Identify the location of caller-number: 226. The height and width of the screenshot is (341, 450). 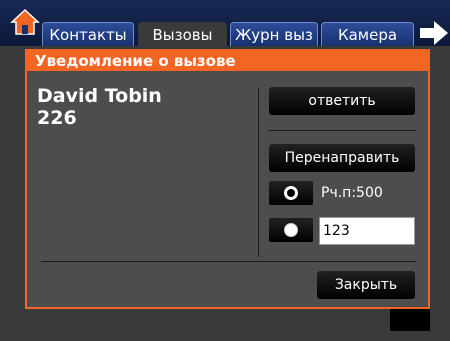
(57, 118).